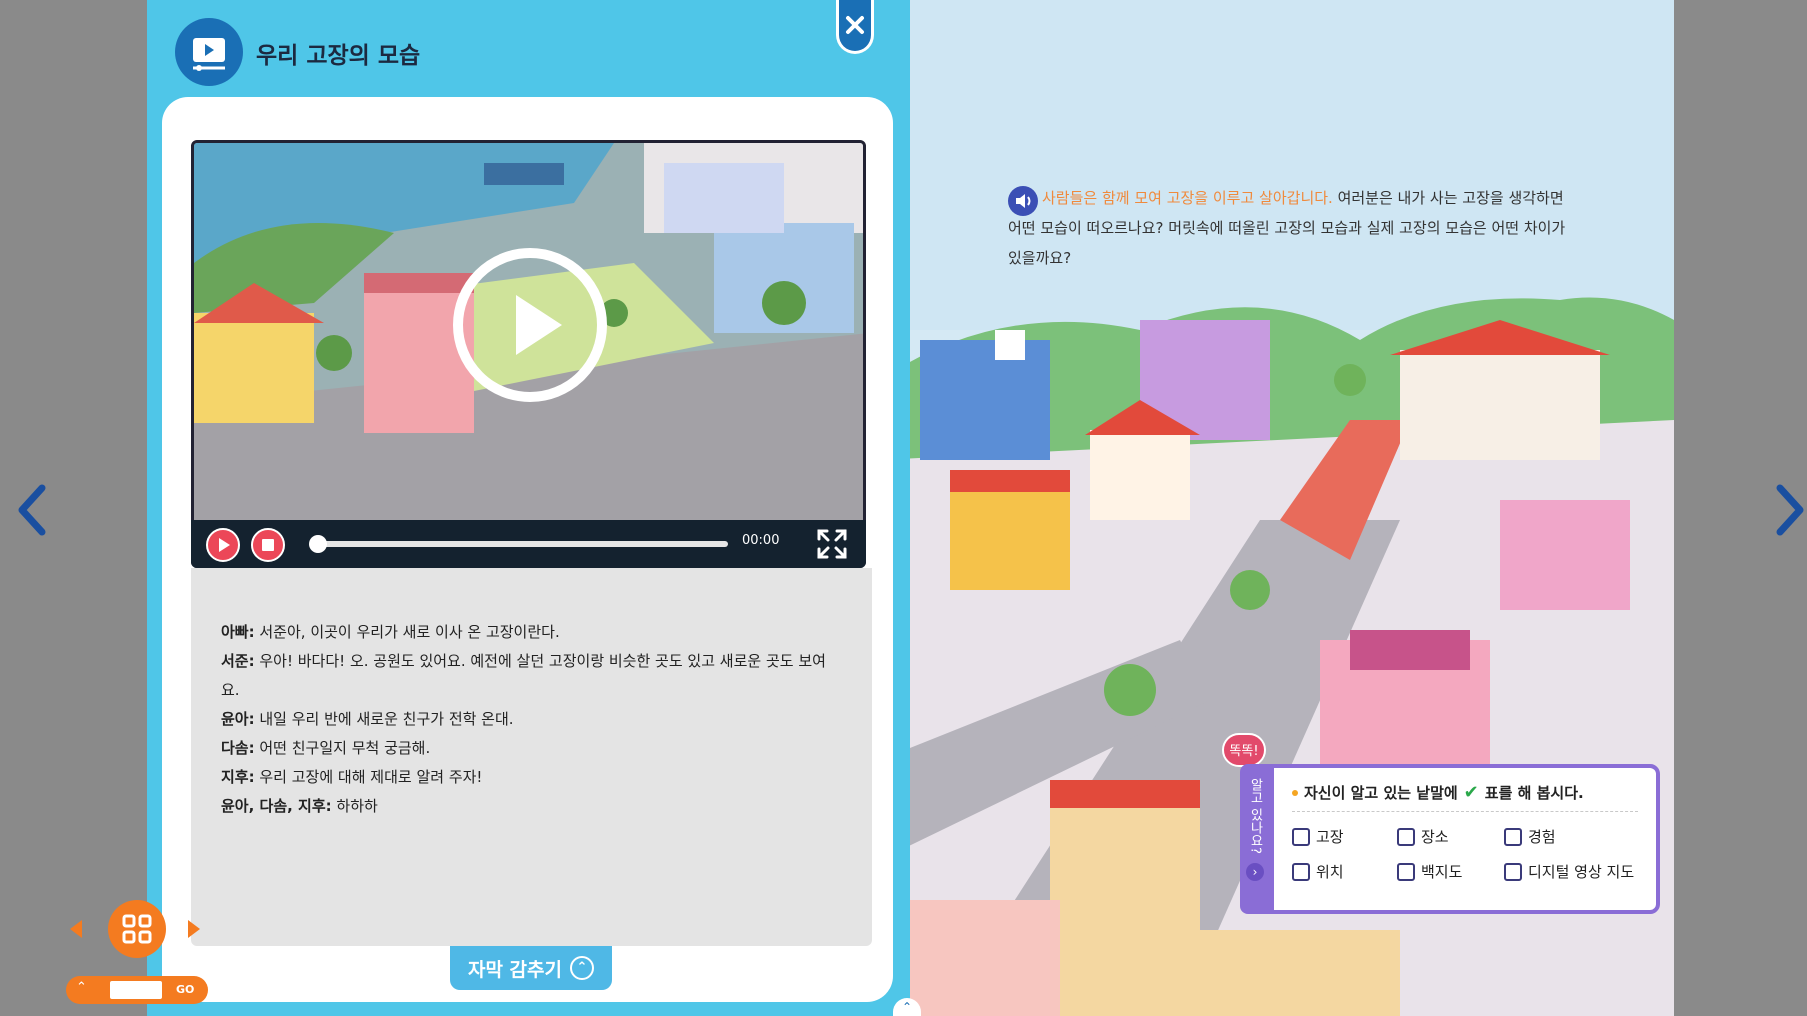 This screenshot has height=1016, width=1807. What do you see at coordinates (1330, 837) in the screenshot?
I see `quiz-item-label: 고장` at bounding box center [1330, 837].